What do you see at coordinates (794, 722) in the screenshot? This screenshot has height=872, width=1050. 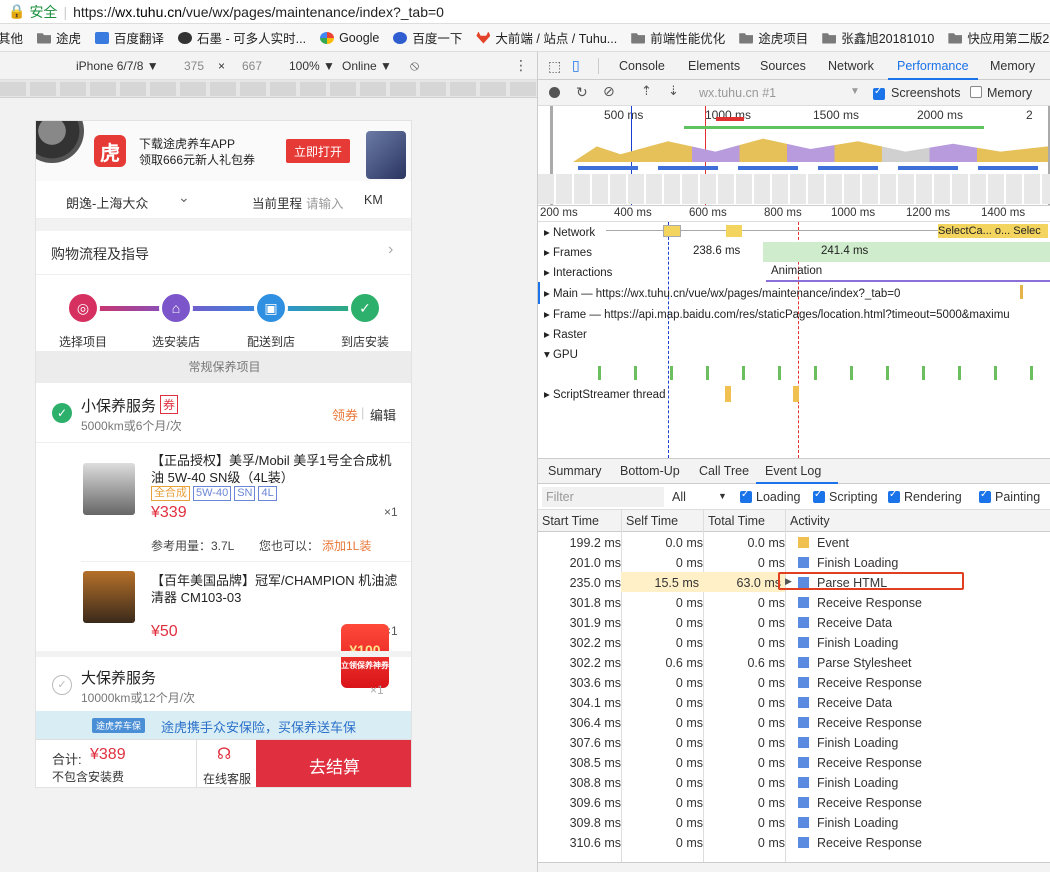 I see `table-row: 306.4 ms 0 ms 0 ms Receive Response` at bounding box center [794, 722].